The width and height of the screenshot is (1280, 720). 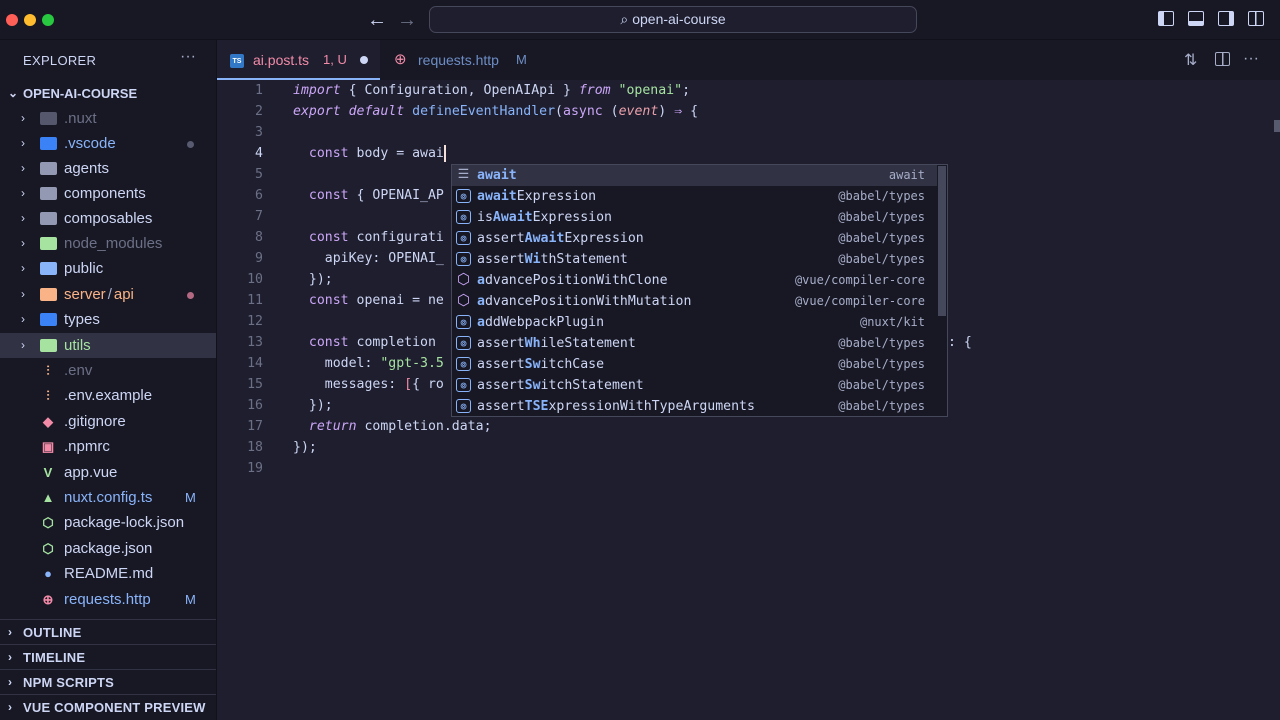 I want to click on workspace-root: ⌄ OPEN-AI-COURSE, so click(x=108, y=93).